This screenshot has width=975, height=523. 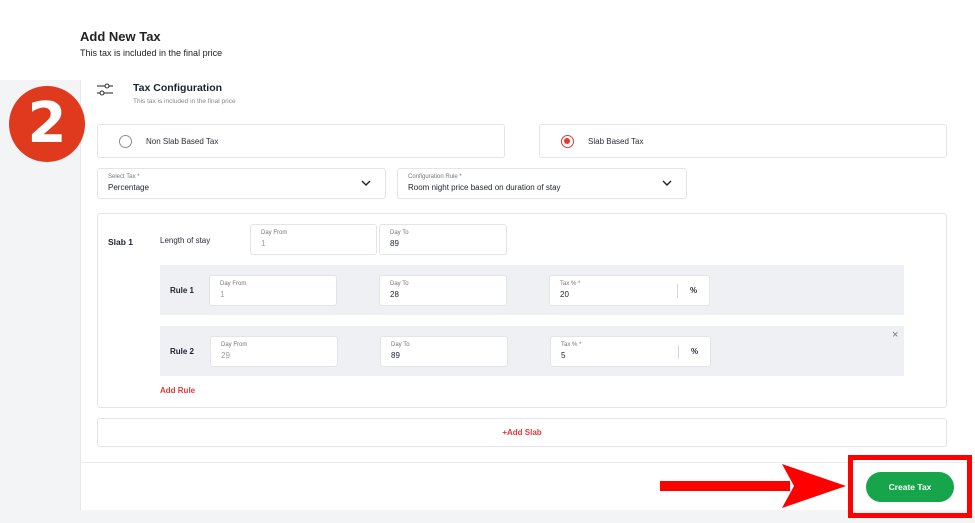 What do you see at coordinates (895, 335) in the screenshot?
I see `remove-rule-close-icon: ×` at bounding box center [895, 335].